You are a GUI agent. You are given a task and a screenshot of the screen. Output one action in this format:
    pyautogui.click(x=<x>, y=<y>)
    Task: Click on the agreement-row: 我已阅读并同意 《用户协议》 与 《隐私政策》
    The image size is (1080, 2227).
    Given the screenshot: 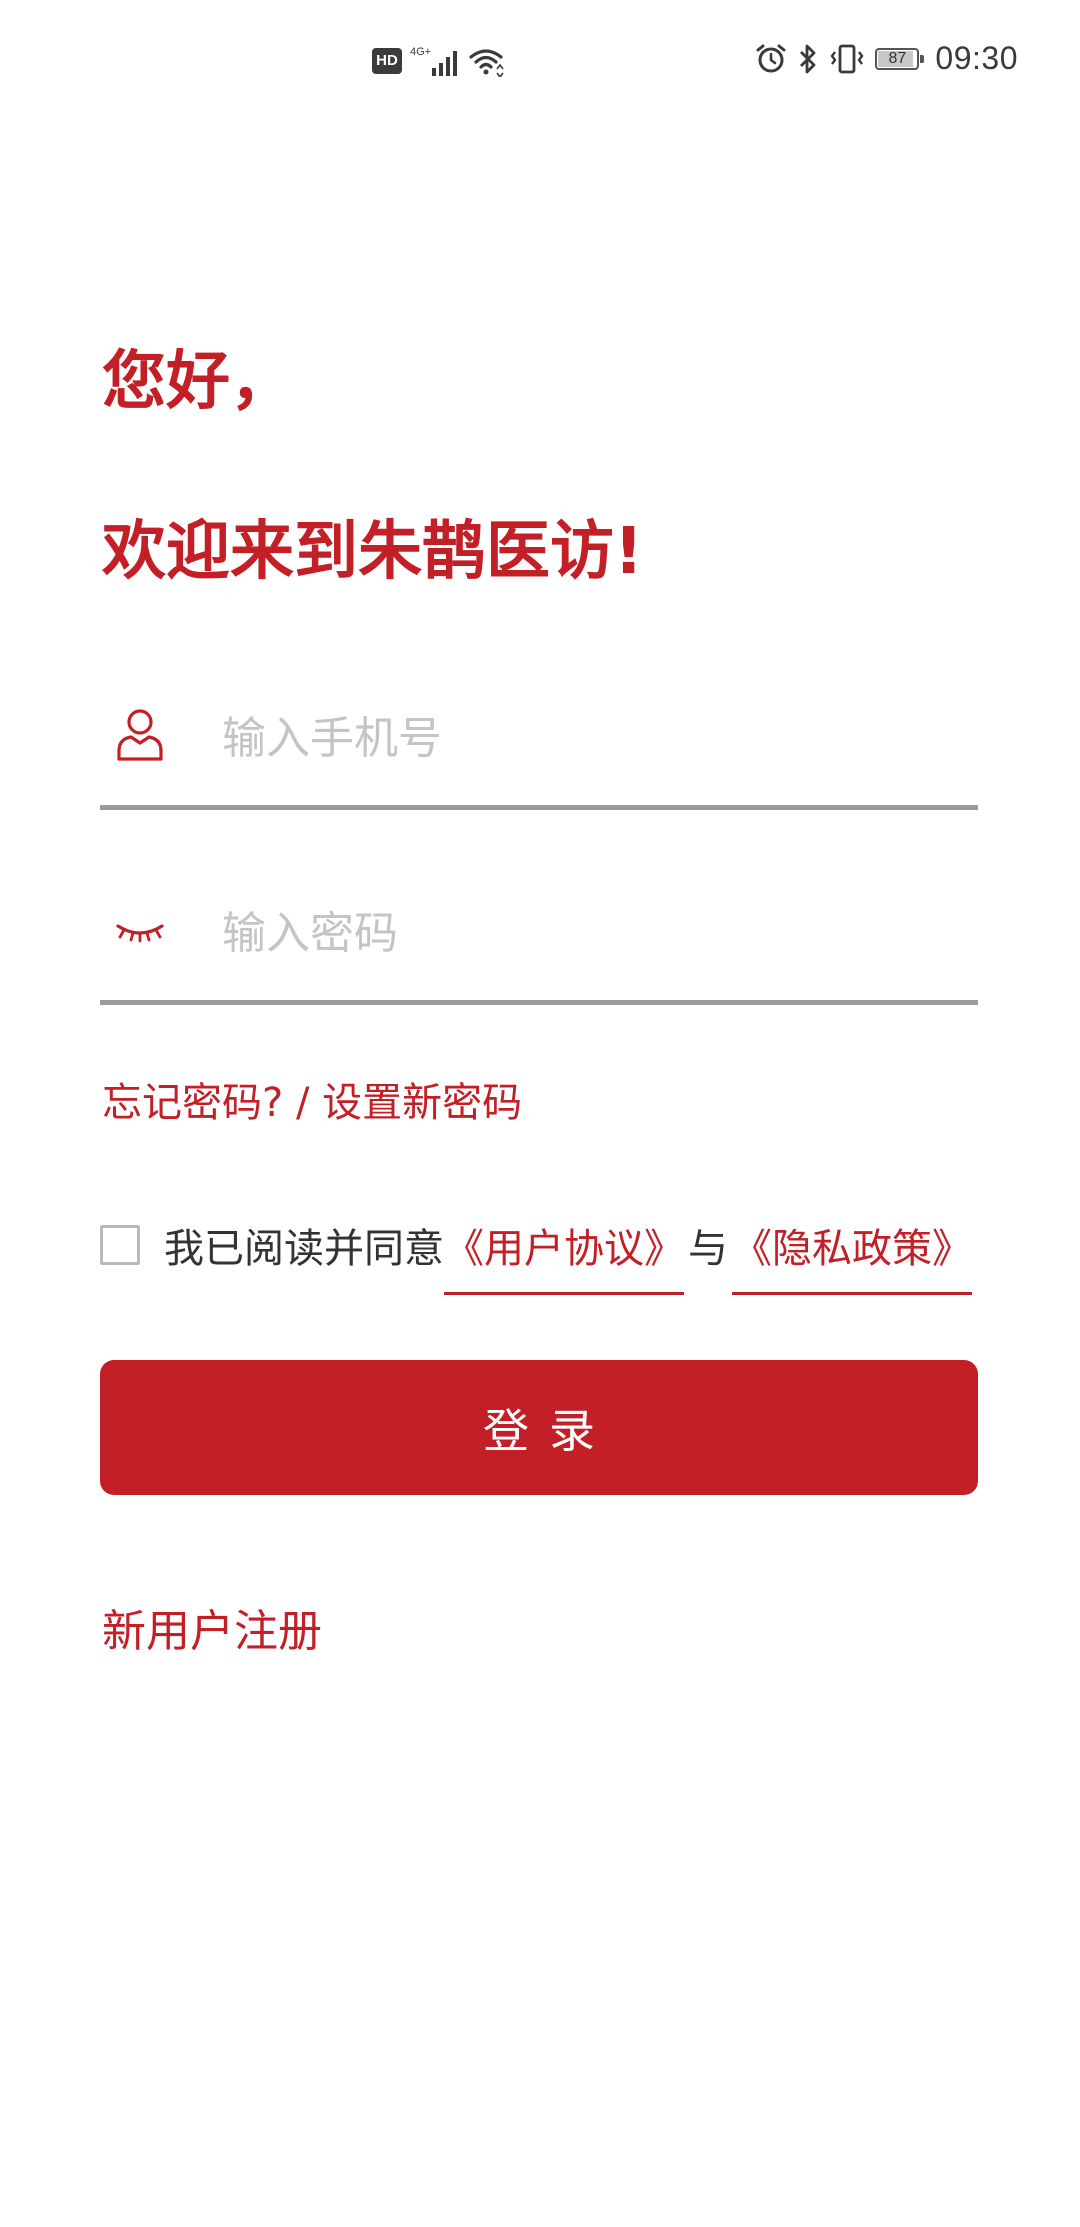 What is the action you would take?
    pyautogui.click(x=536, y=1252)
    